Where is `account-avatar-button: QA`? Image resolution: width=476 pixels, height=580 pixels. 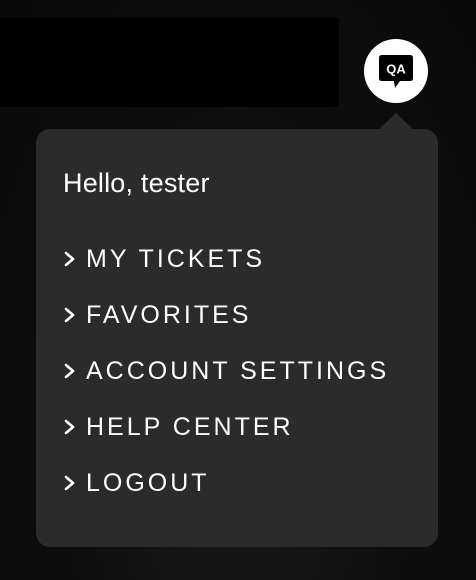 account-avatar-button: QA is located at coordinates (396, 71).